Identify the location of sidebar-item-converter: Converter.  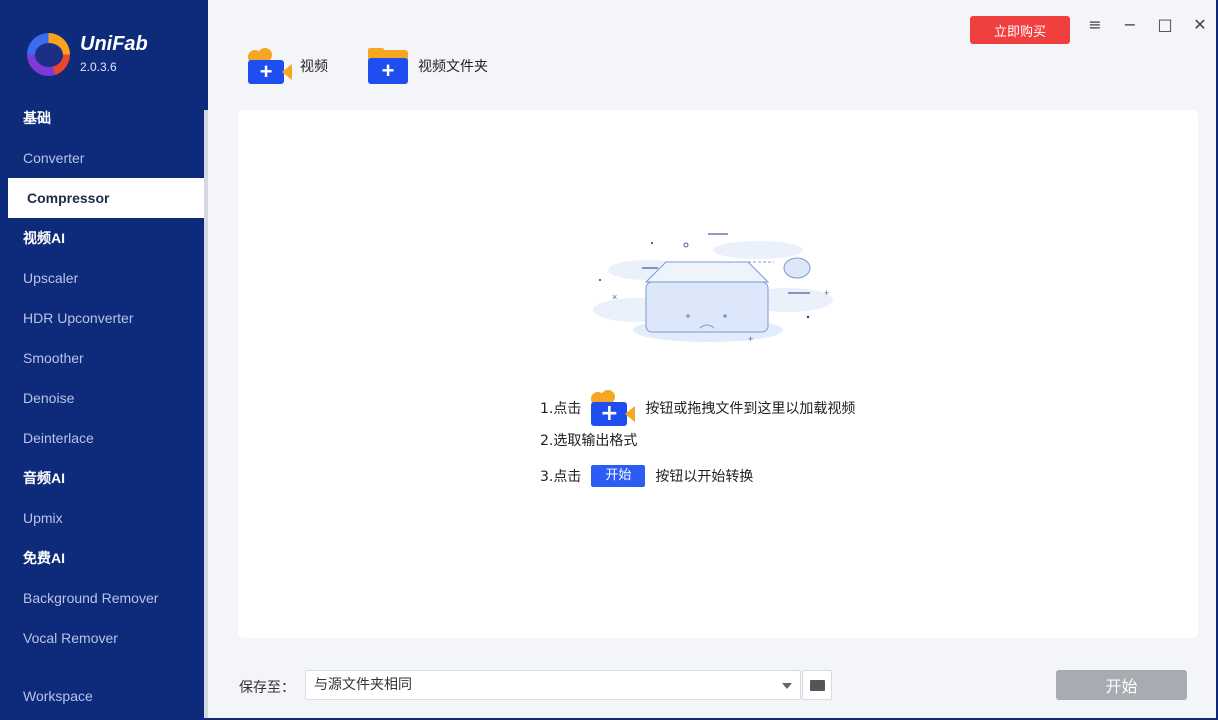
(103, 158).